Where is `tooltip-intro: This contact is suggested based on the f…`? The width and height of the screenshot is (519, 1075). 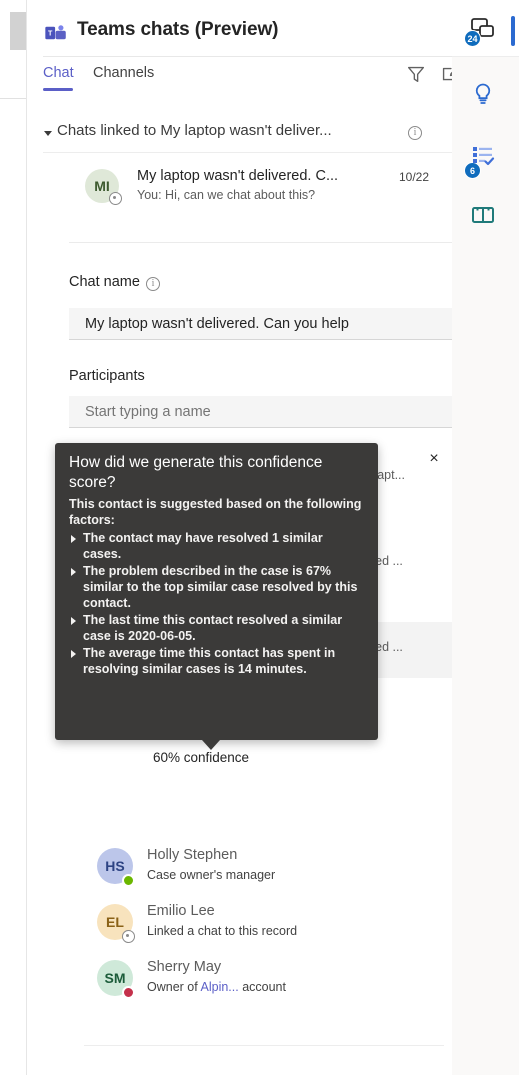 tooltip-intro: This contact is suggested based on the f… is located at coordinates (215, 512).